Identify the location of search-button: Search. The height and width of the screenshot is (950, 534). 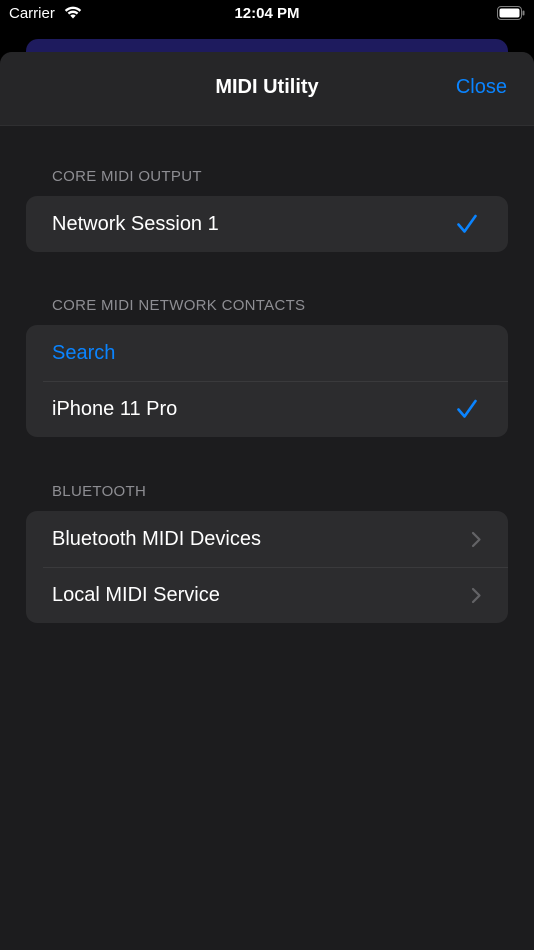
(267, 353).